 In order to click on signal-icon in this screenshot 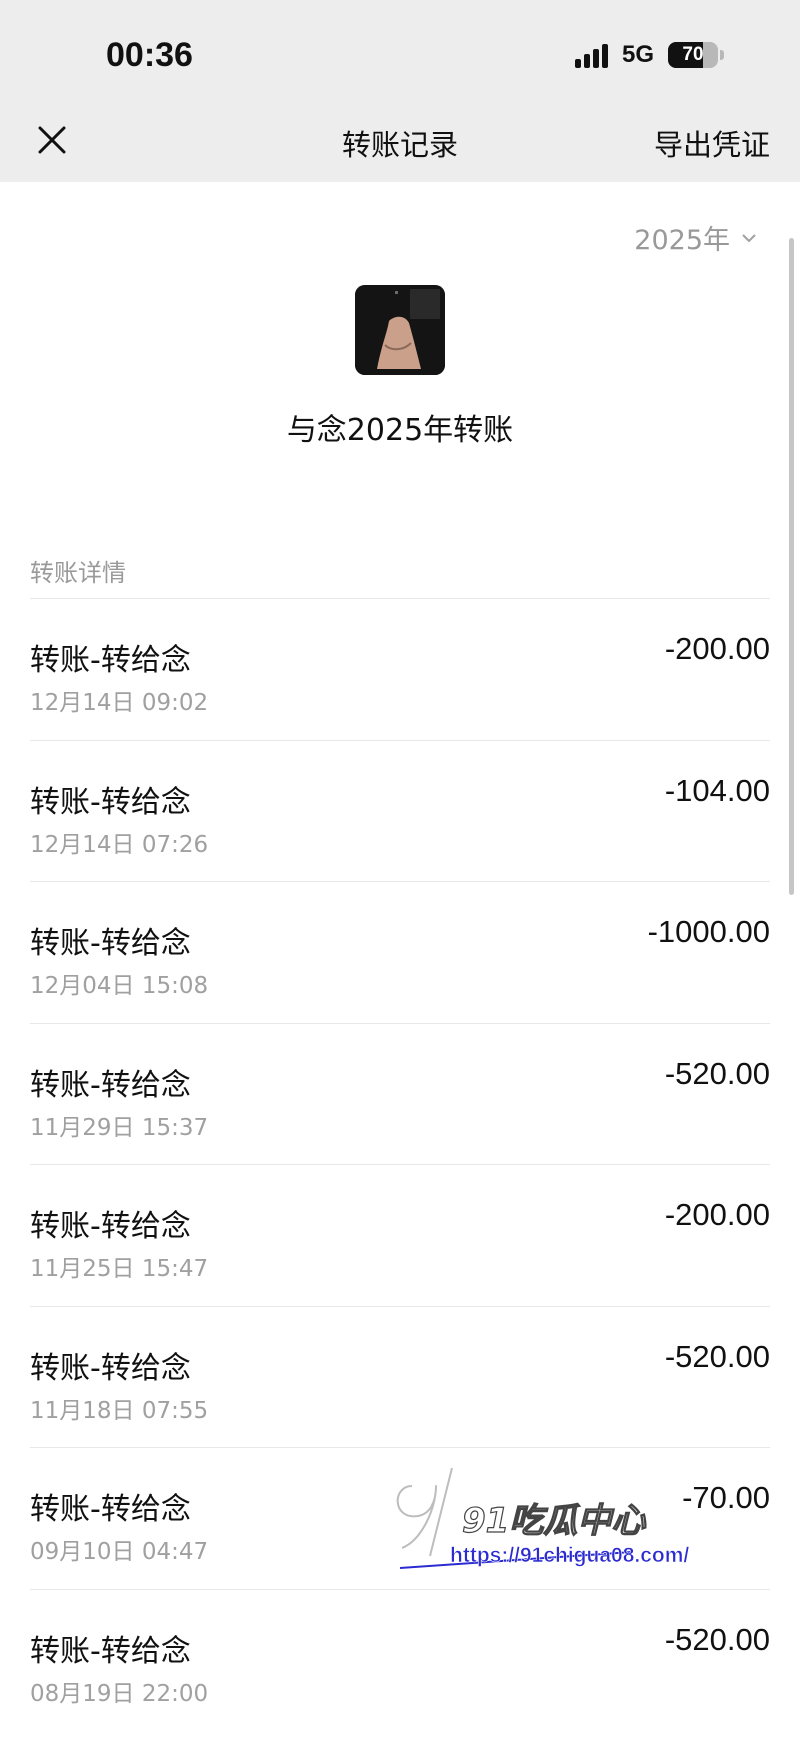, I will do `click(591, 55)`.